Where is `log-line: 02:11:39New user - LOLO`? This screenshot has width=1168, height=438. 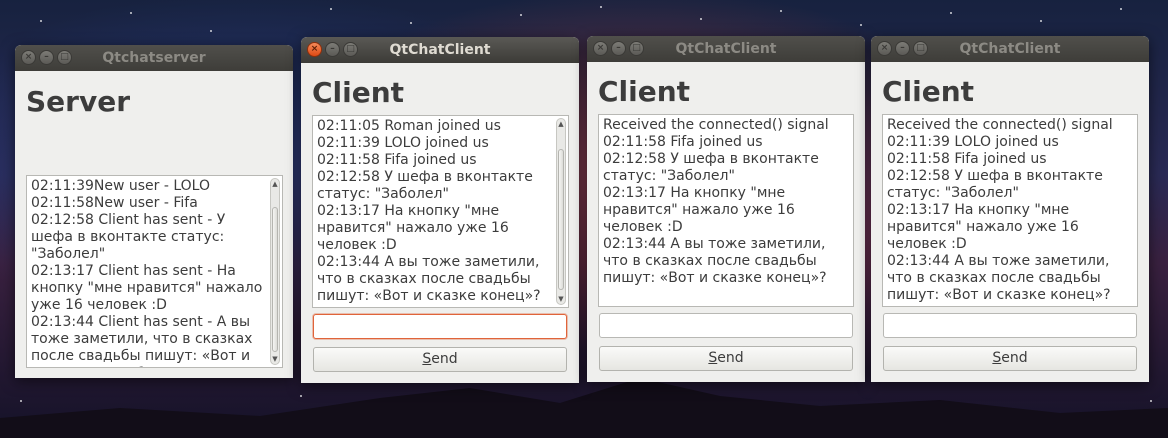
log-line: 02:11:39New user - LOLO is located at coordinates (120, 186).